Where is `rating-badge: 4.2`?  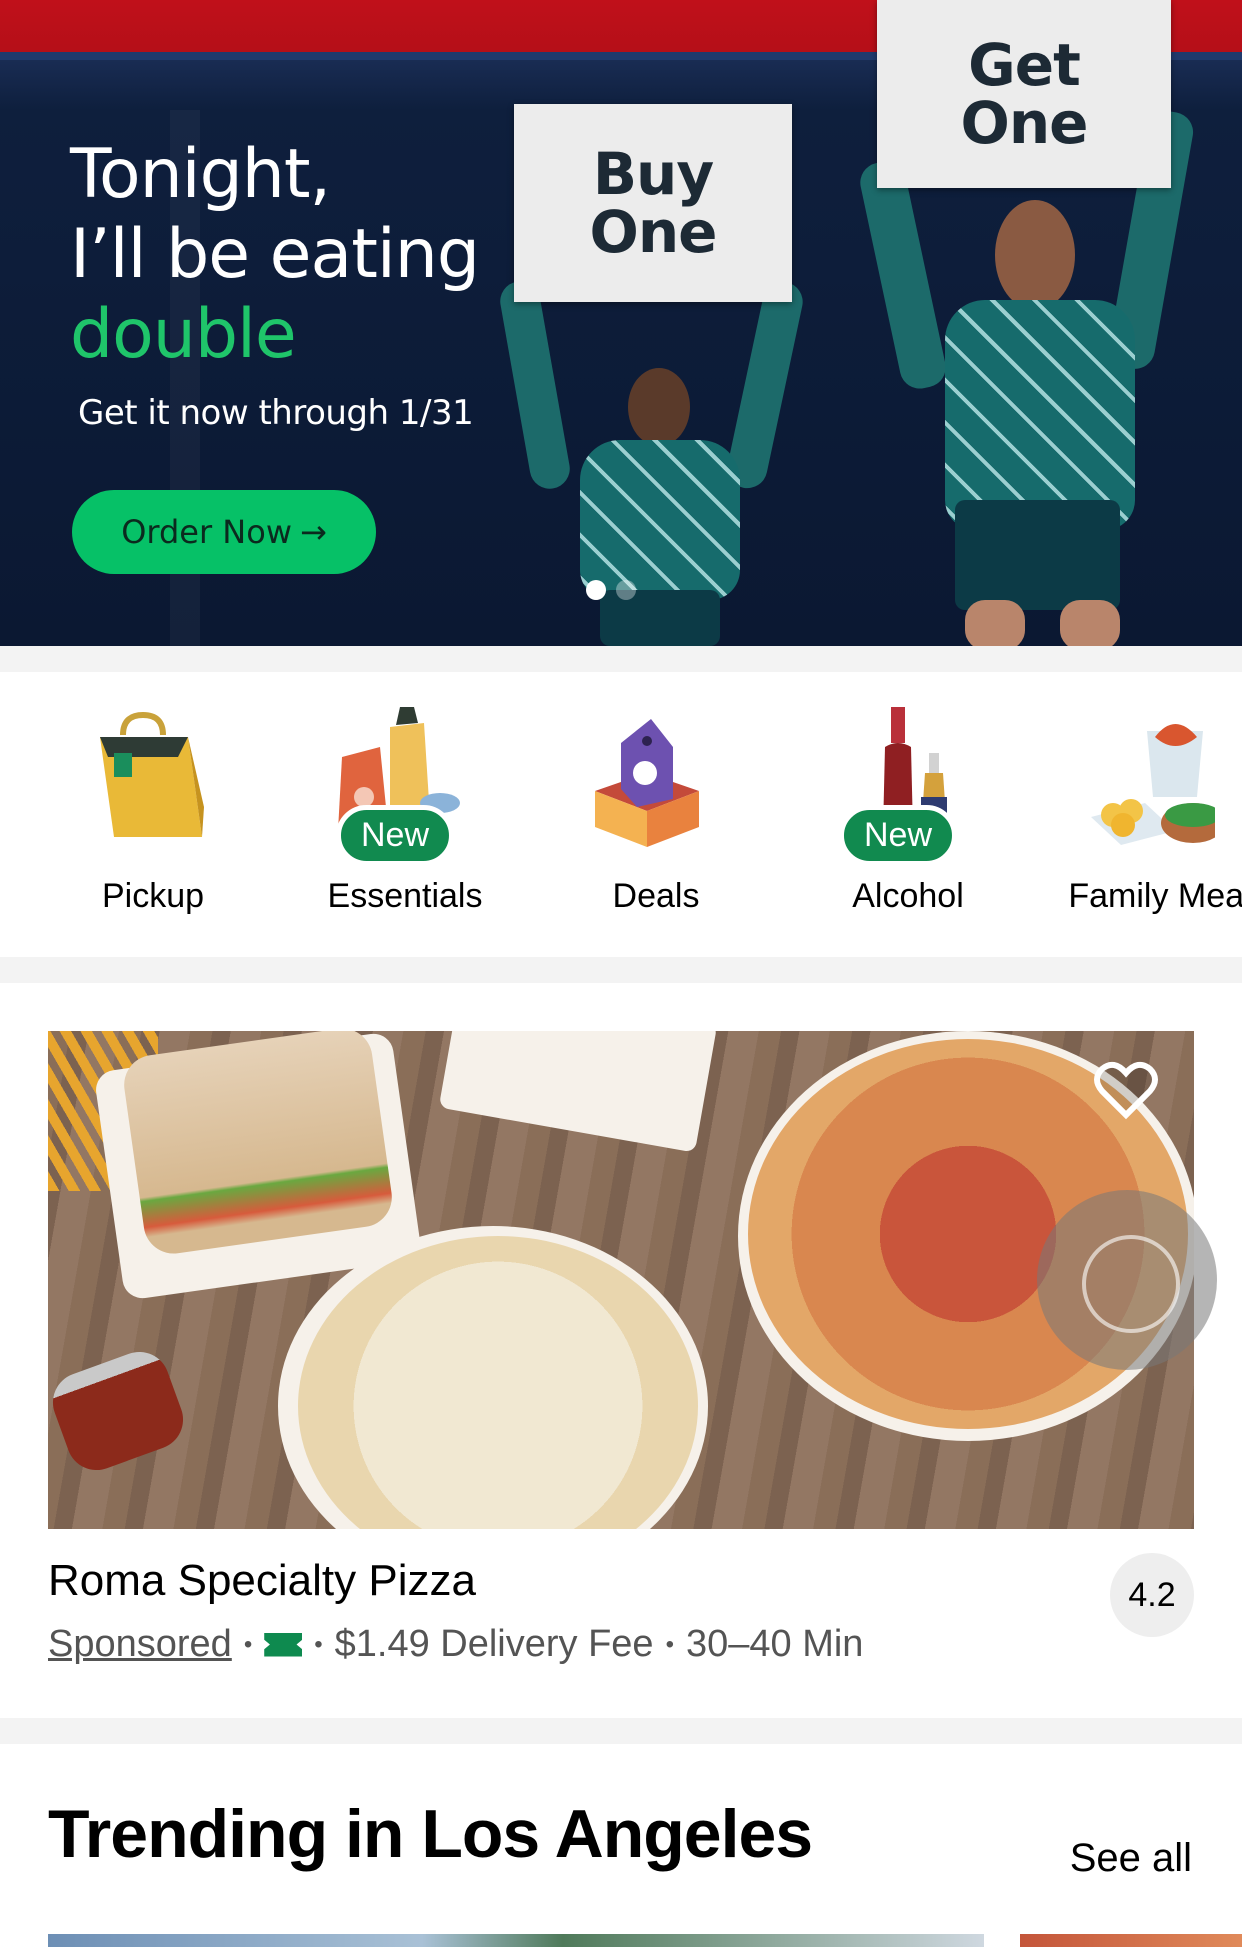 rating-badge: 4.2 is located at coordinates (1152, 1595).